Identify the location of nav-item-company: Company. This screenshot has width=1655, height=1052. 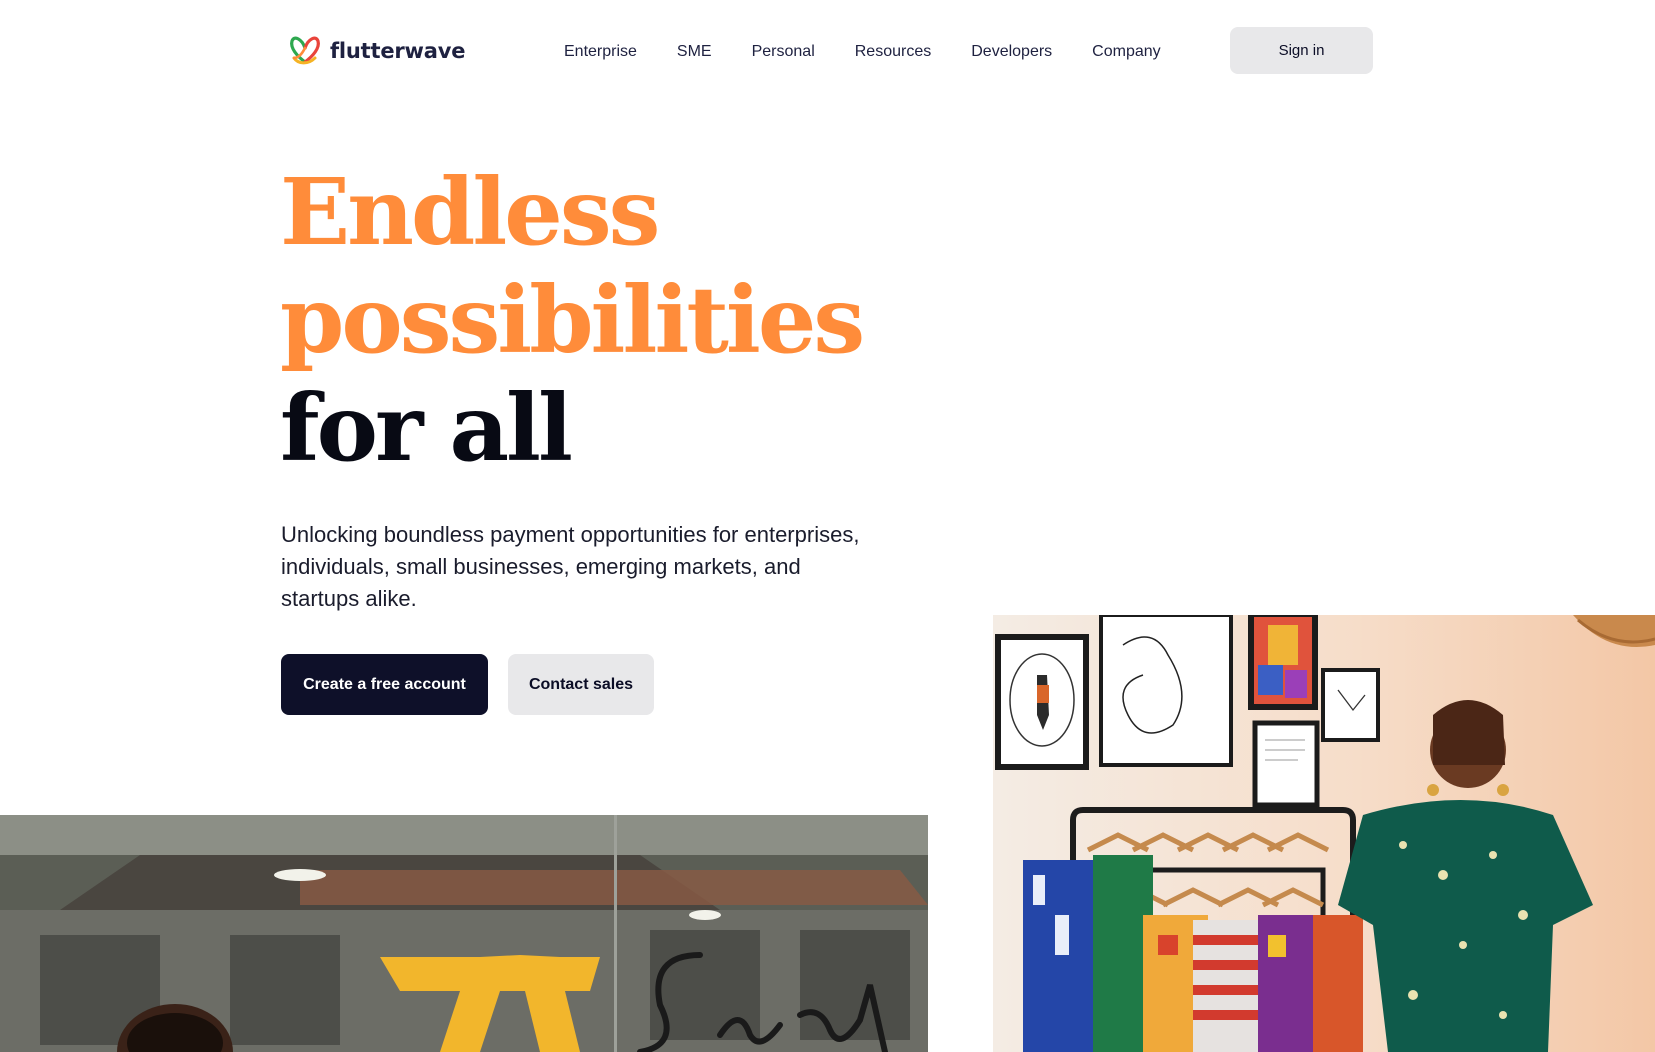
(1126, 52).